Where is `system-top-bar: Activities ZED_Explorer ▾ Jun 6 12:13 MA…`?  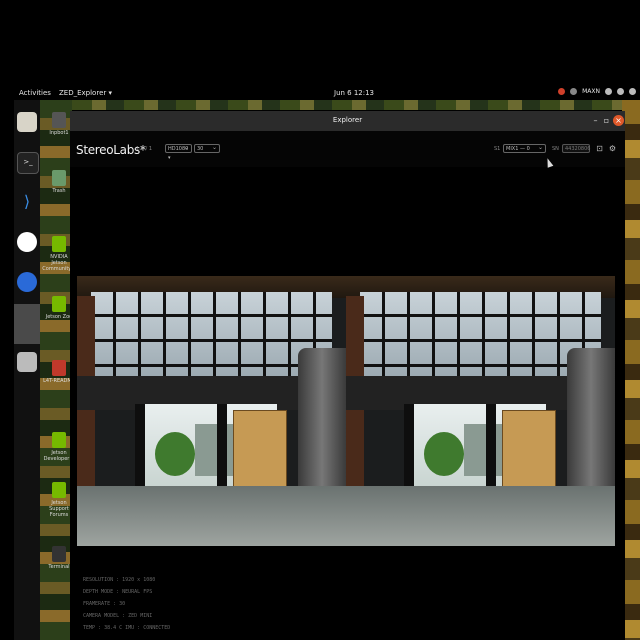
system-top-bar: Activities ZED_Explorer ▾ Jun 6 12:13 MA… is located at coordinates (320, 93).